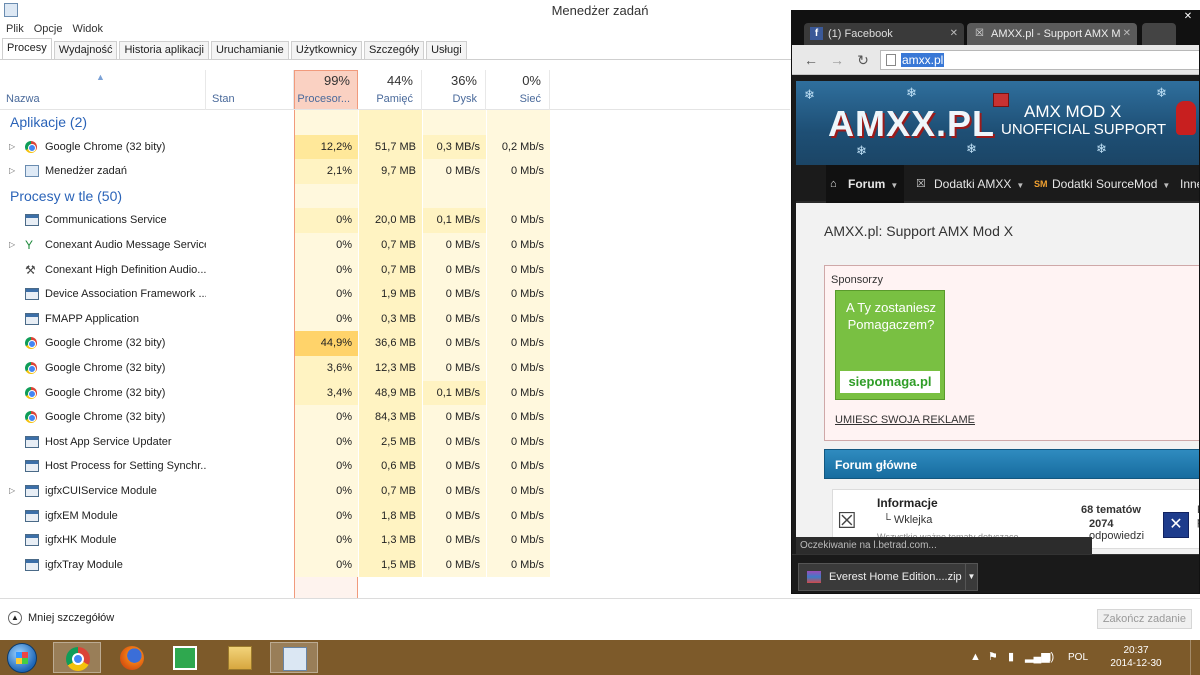 The image size is (1200, 675). Describe the element at coordinates (240, 657) in the screenshot. I see `taskbar-explorer` at that location.